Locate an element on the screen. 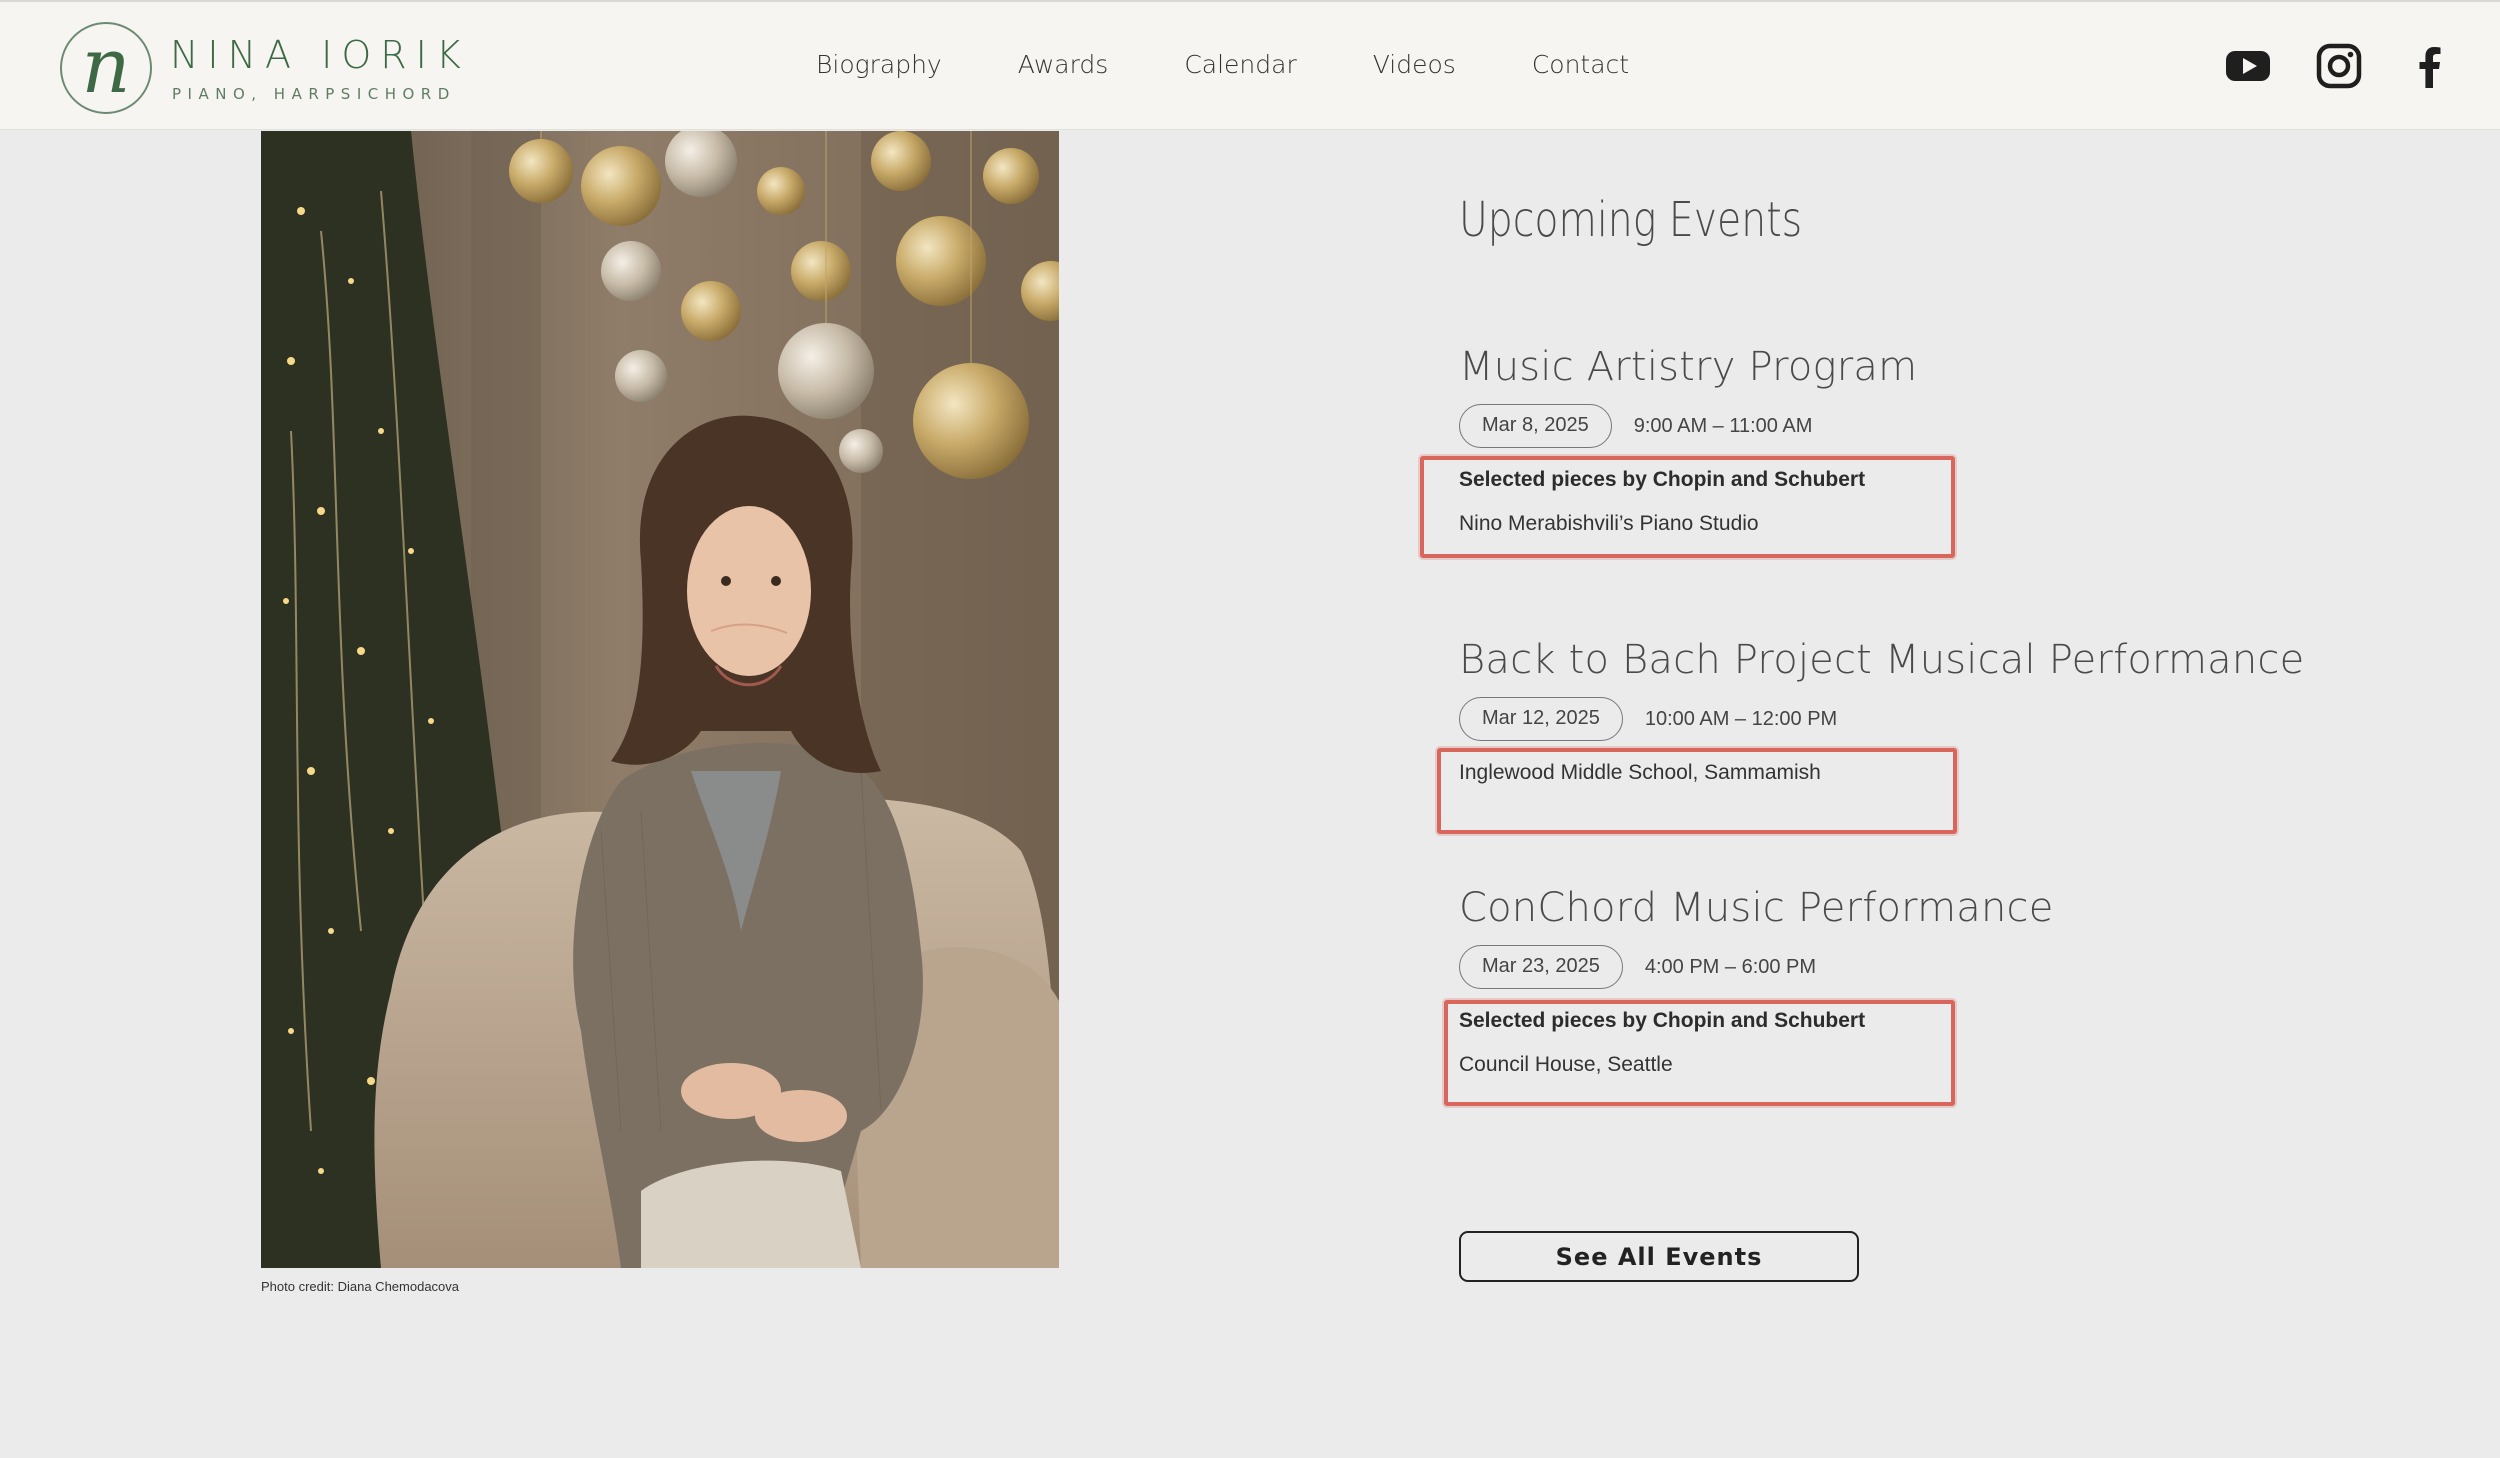 This screenshot has height=1458, width=2500. event-title: Music Artistry Program is located at coordinates (1859, 367).